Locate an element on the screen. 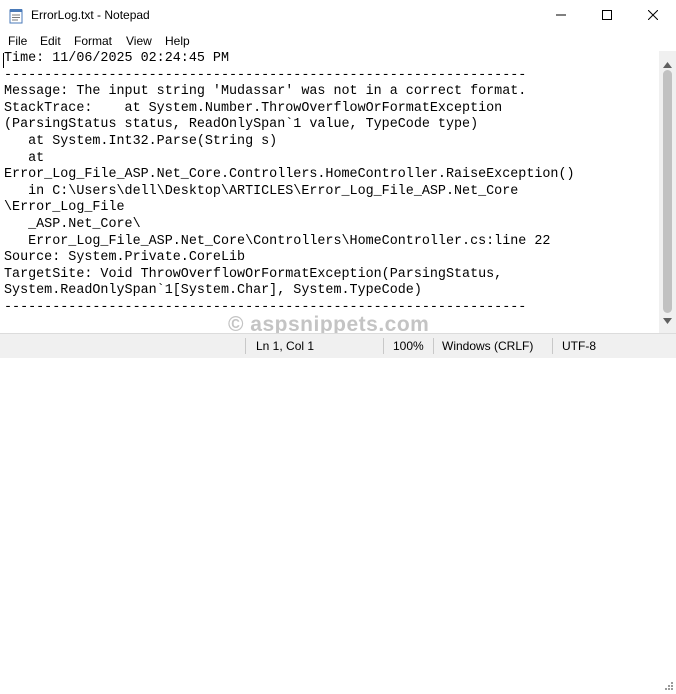  editor-line: _ASP.Net_Core\ is located at coordinates (72, 224).